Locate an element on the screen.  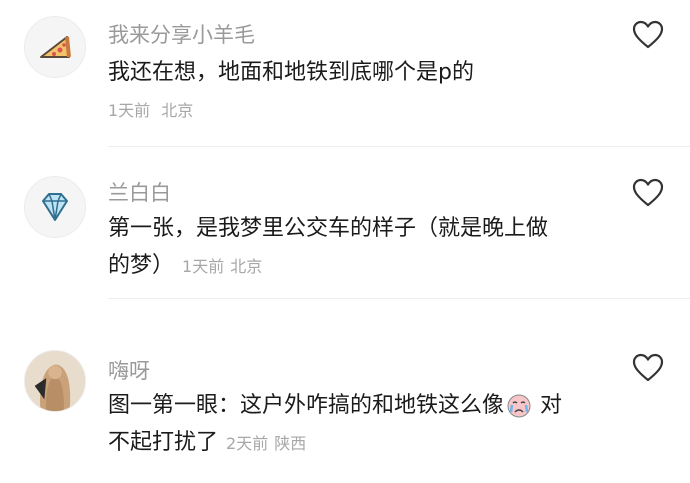
comment-time: 2天前 is located at coordinates (247, 443).